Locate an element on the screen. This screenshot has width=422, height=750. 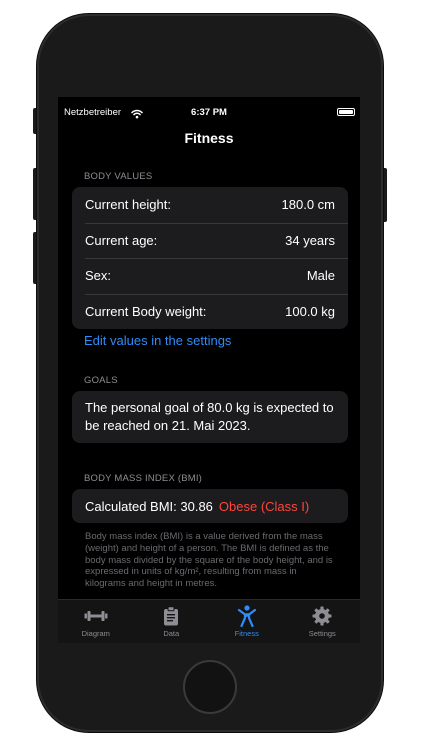
status-bar: Netzbetreiber 6:37 PM is located at coordinates (209, 111).